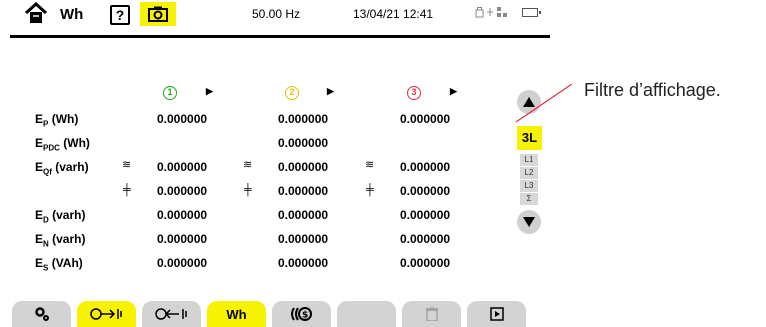 Image resolution: width=766 pixels, height=327 pixels. I want to click on play-icon, so click(496, 314).